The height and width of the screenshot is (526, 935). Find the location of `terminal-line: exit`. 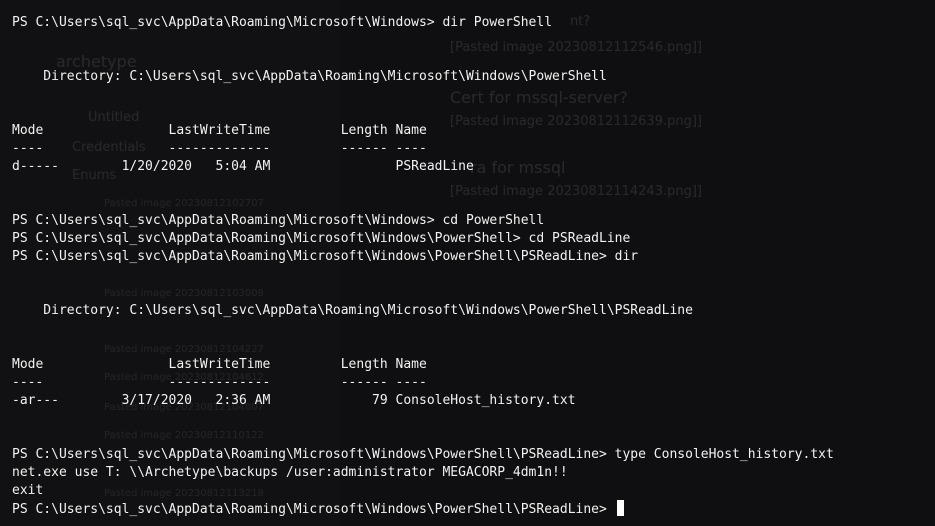

terminal-line: exit is located at coordinates (28, 490).